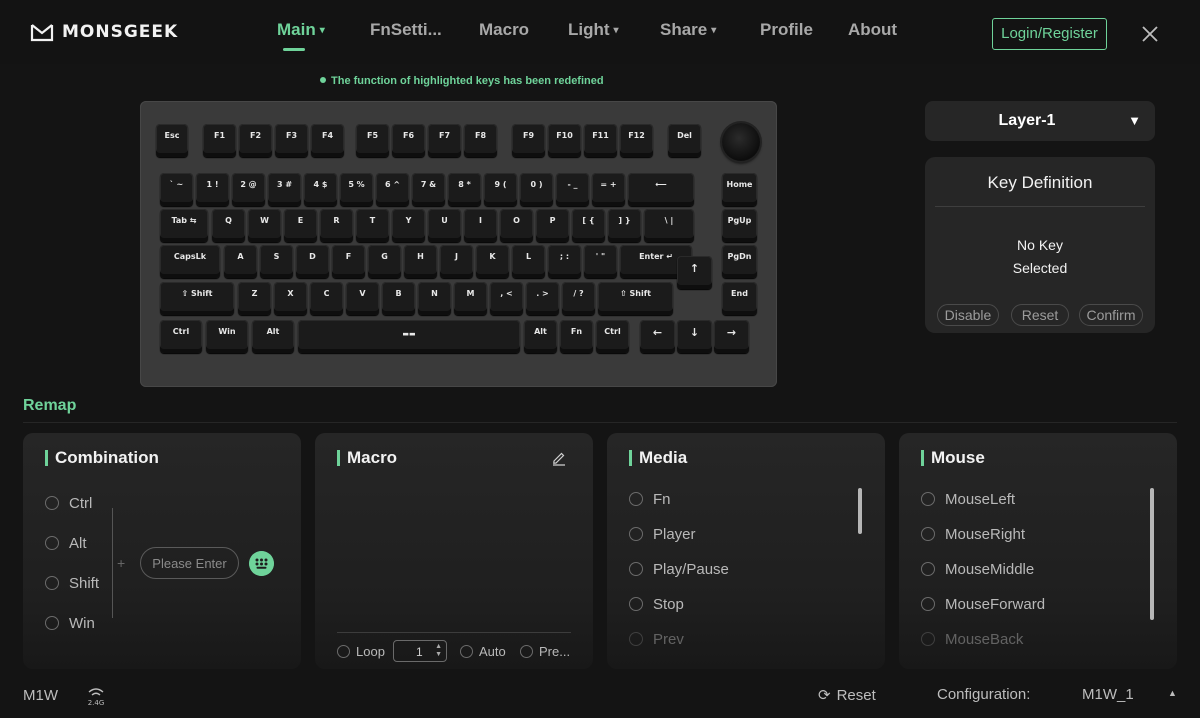 The height and width of the screenshot is (718, 1200). Describe the element at coordinates (1040, 315) in the screenshot. I see `reset-button: Reset` at that location.